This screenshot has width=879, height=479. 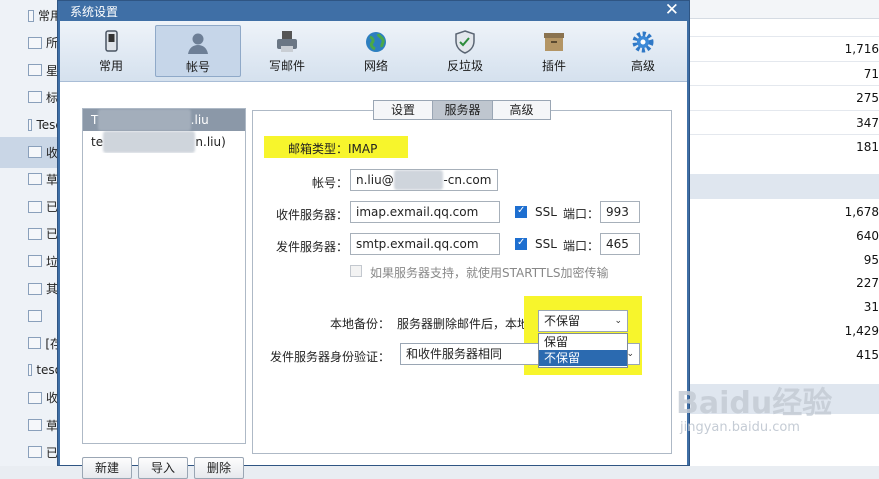 What do you see at coordinates (97, 142) in the screenshot?
I see `account-prefix: te` at bounding box center [97, 142].